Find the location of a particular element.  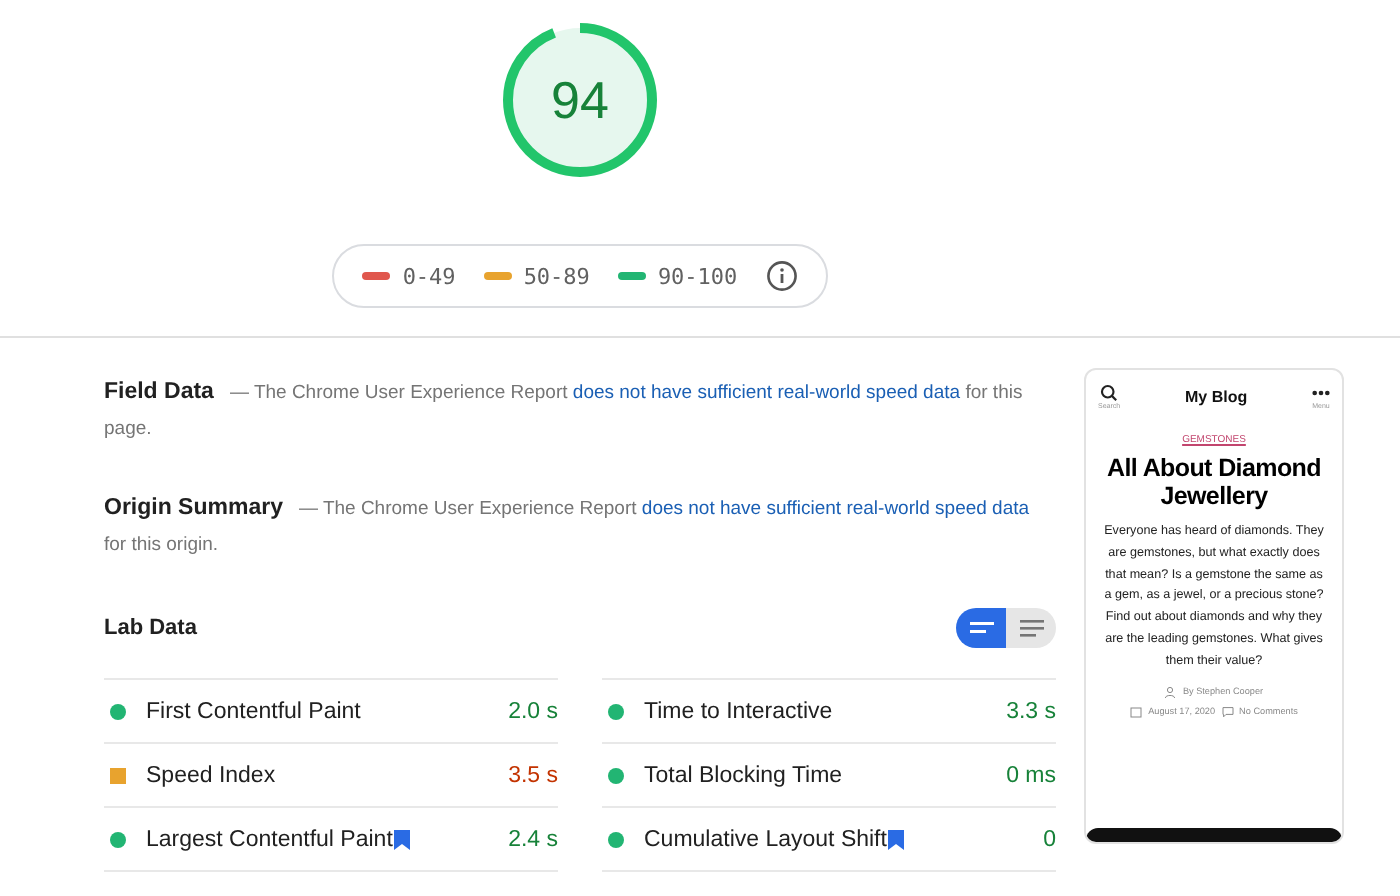

comment-icon is located at coordinates (1227, 711).